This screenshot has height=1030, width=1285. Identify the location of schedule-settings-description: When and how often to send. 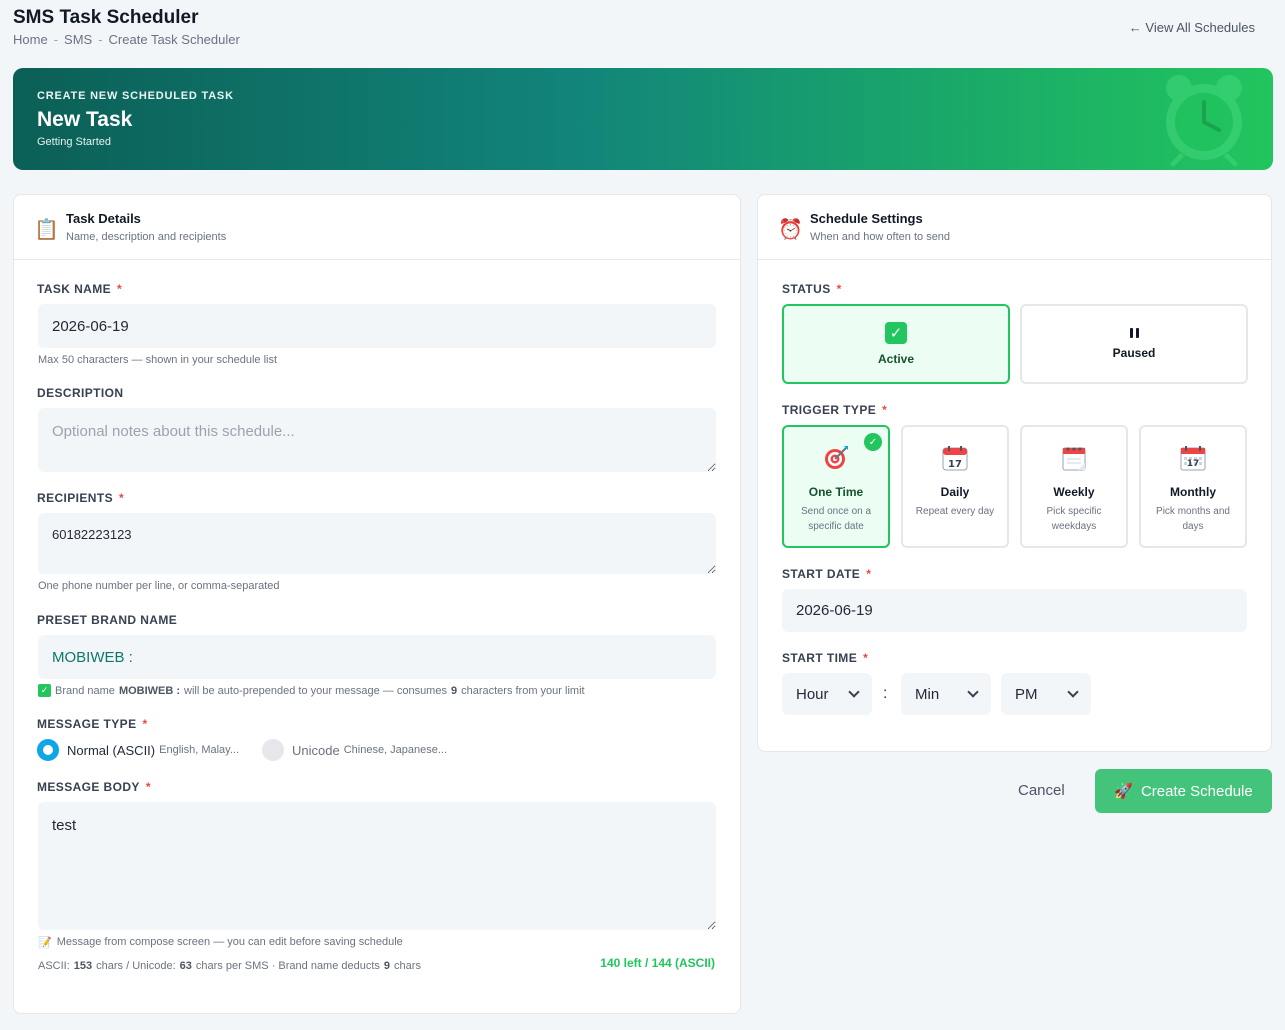
(880, 237).